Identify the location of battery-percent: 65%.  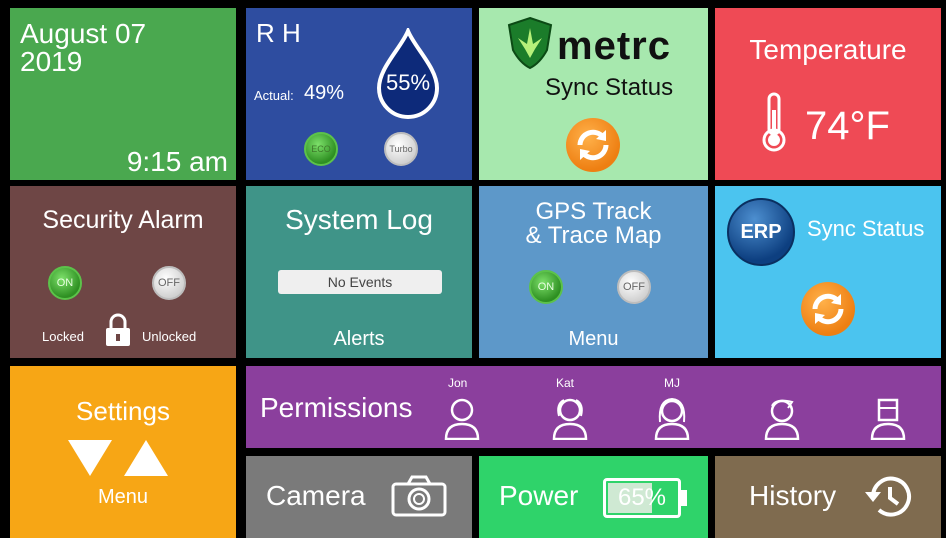
(642, 497).